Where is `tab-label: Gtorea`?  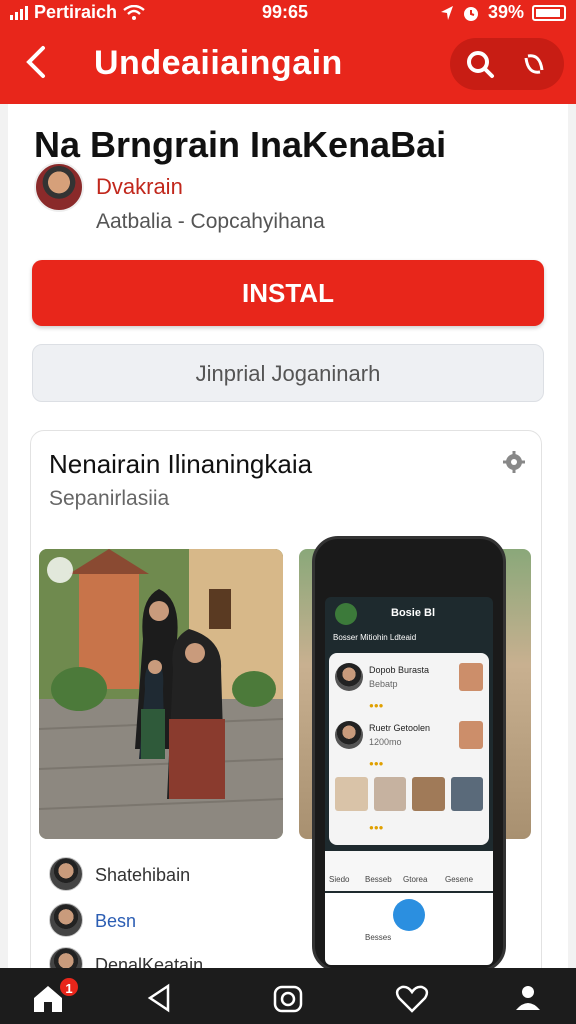
tab-label: Gtorea is located at coordinates (415, 879).